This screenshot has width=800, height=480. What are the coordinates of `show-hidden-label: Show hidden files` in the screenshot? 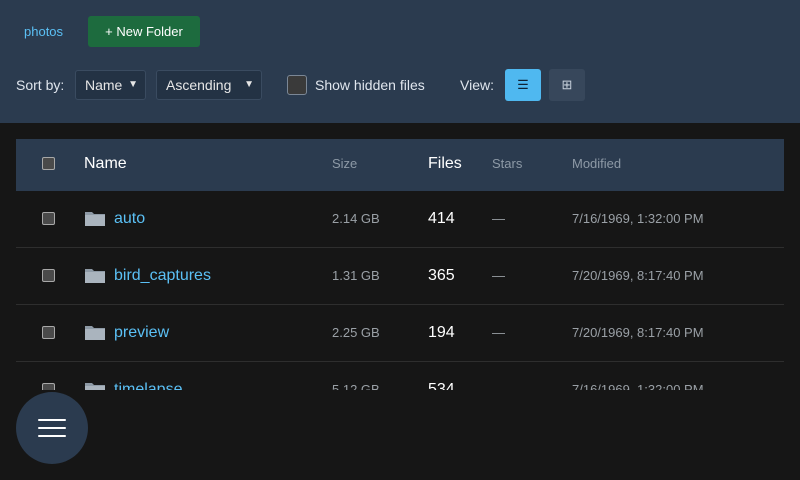 It's located at (370, 85).